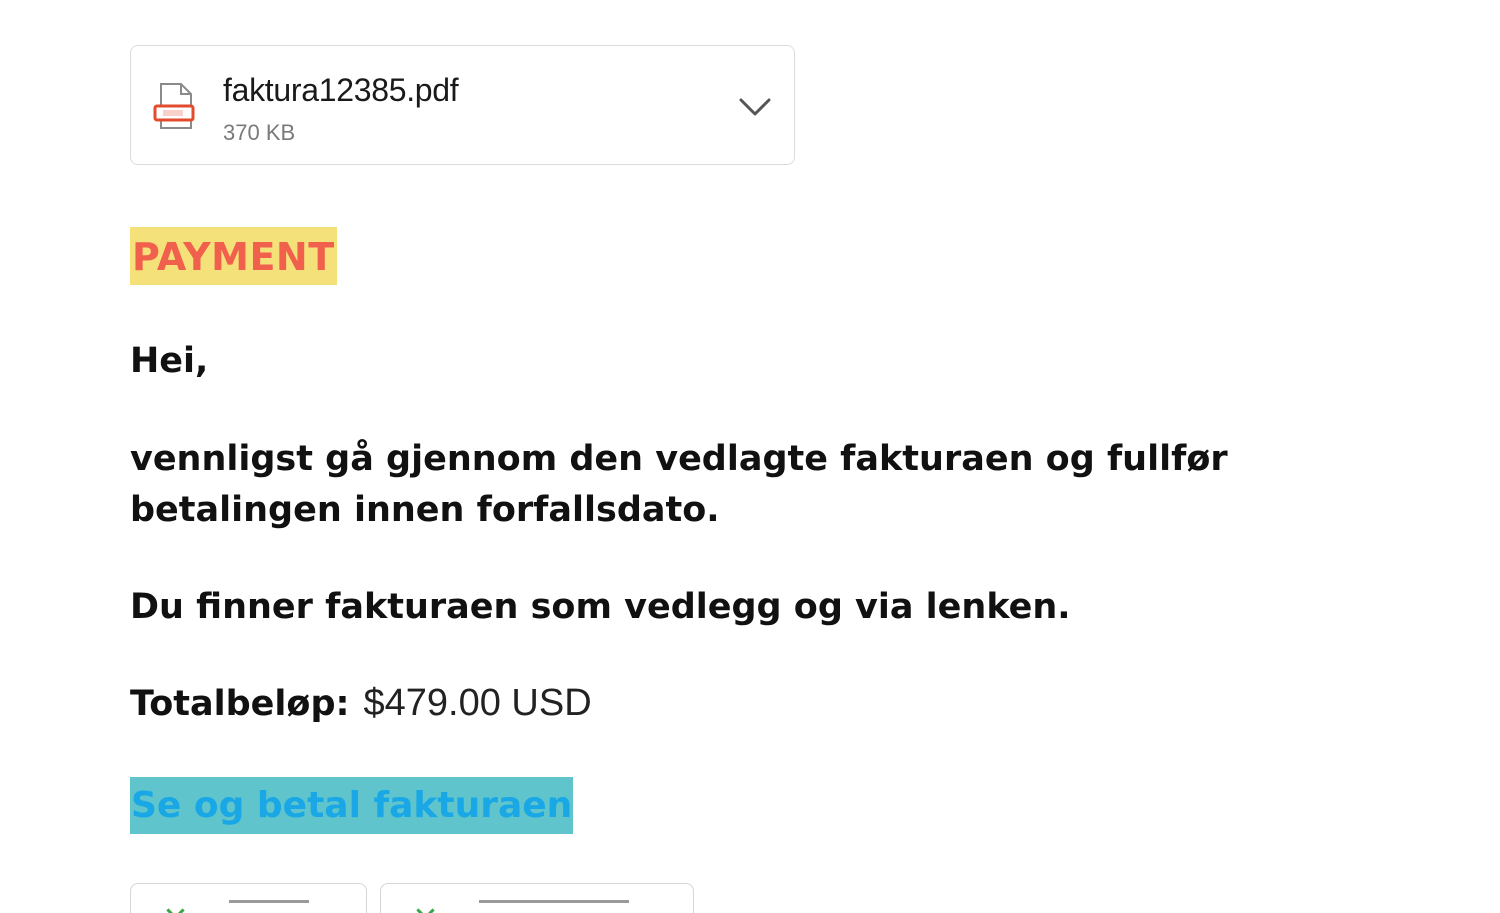  Describe the element at coordinates (755, 106) in the screenshot. I see `chevron-down-icon` at that location.